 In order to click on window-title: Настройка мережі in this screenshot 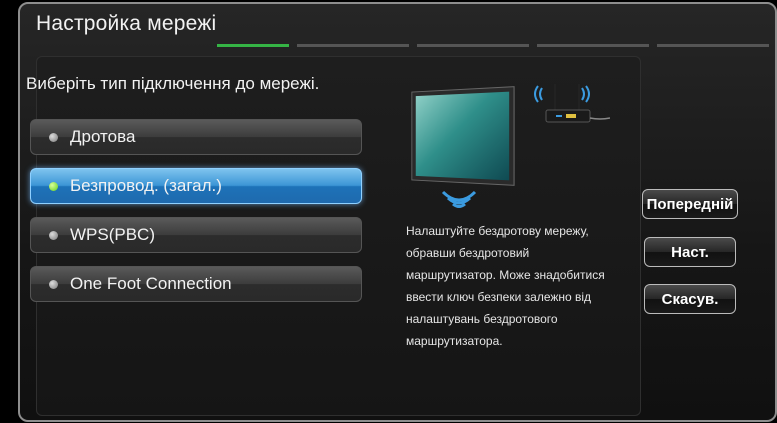, I will do `click(126, 23)`.